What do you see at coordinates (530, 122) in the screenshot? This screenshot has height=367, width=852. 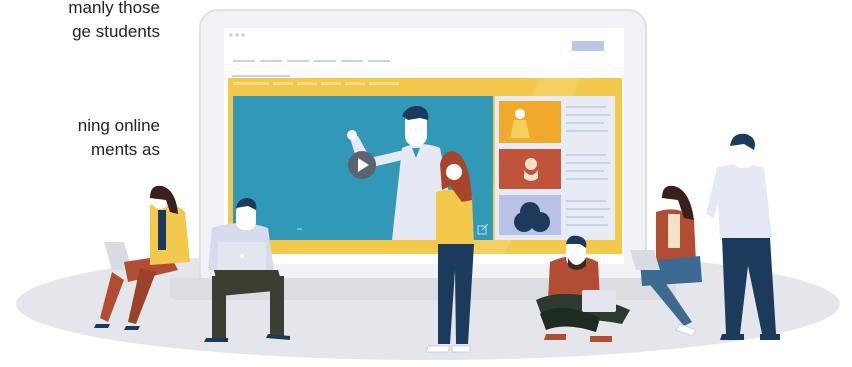 I see `sidebar-thumbnail` at bounding box center [530, 122].